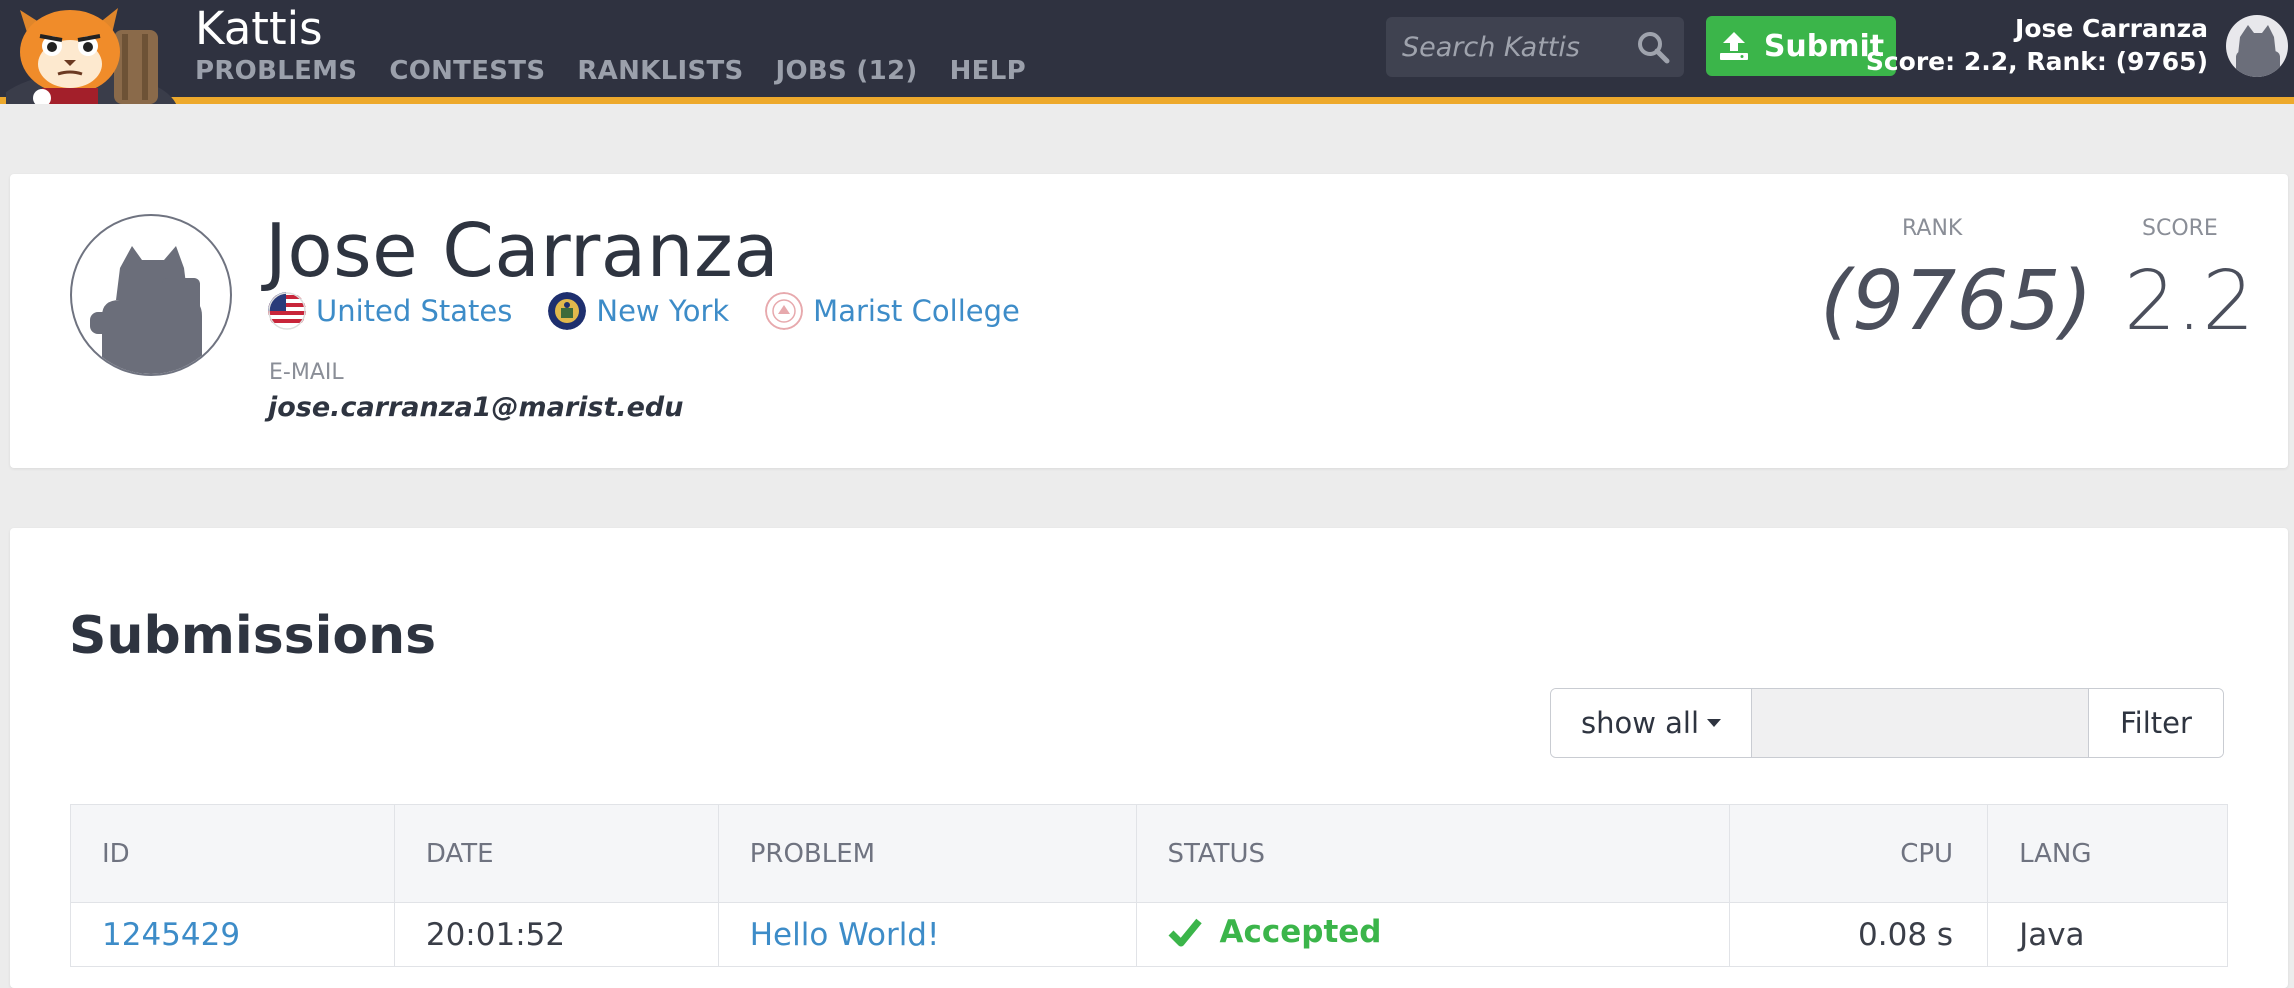 The width and height of the screenshot is (2294, 988). Describe the element at coordinates (414, 311) in the screenshot. I see `country-link: United States` at that location.